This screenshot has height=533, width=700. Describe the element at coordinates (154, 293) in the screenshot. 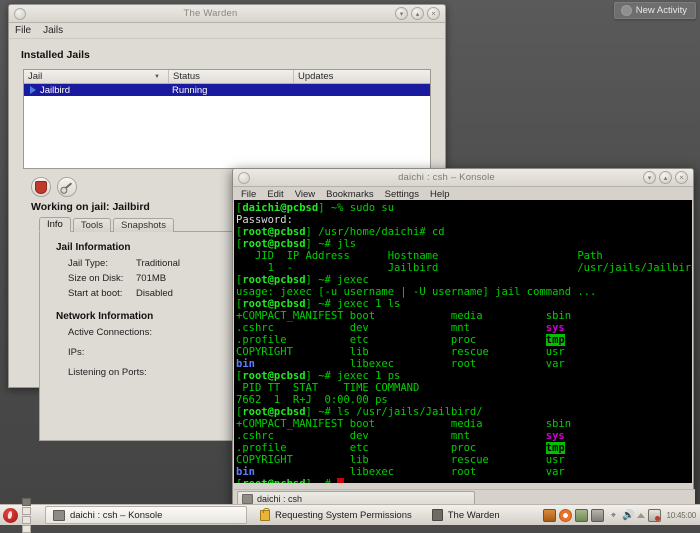

I see `start-at-boot-value: Disabled` at that location.